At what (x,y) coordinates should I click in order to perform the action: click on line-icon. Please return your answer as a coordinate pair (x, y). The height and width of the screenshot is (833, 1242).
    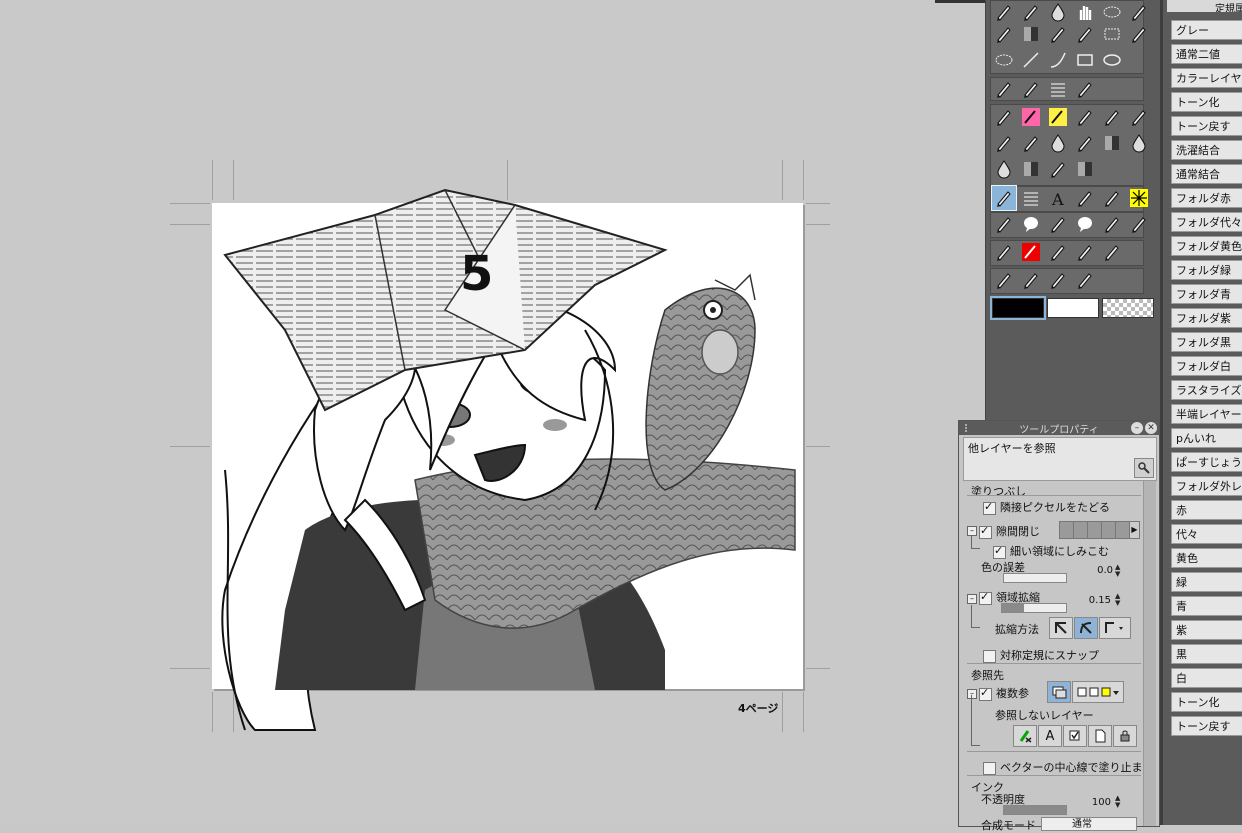
    Looking at the image, I should click on (1031, 60).